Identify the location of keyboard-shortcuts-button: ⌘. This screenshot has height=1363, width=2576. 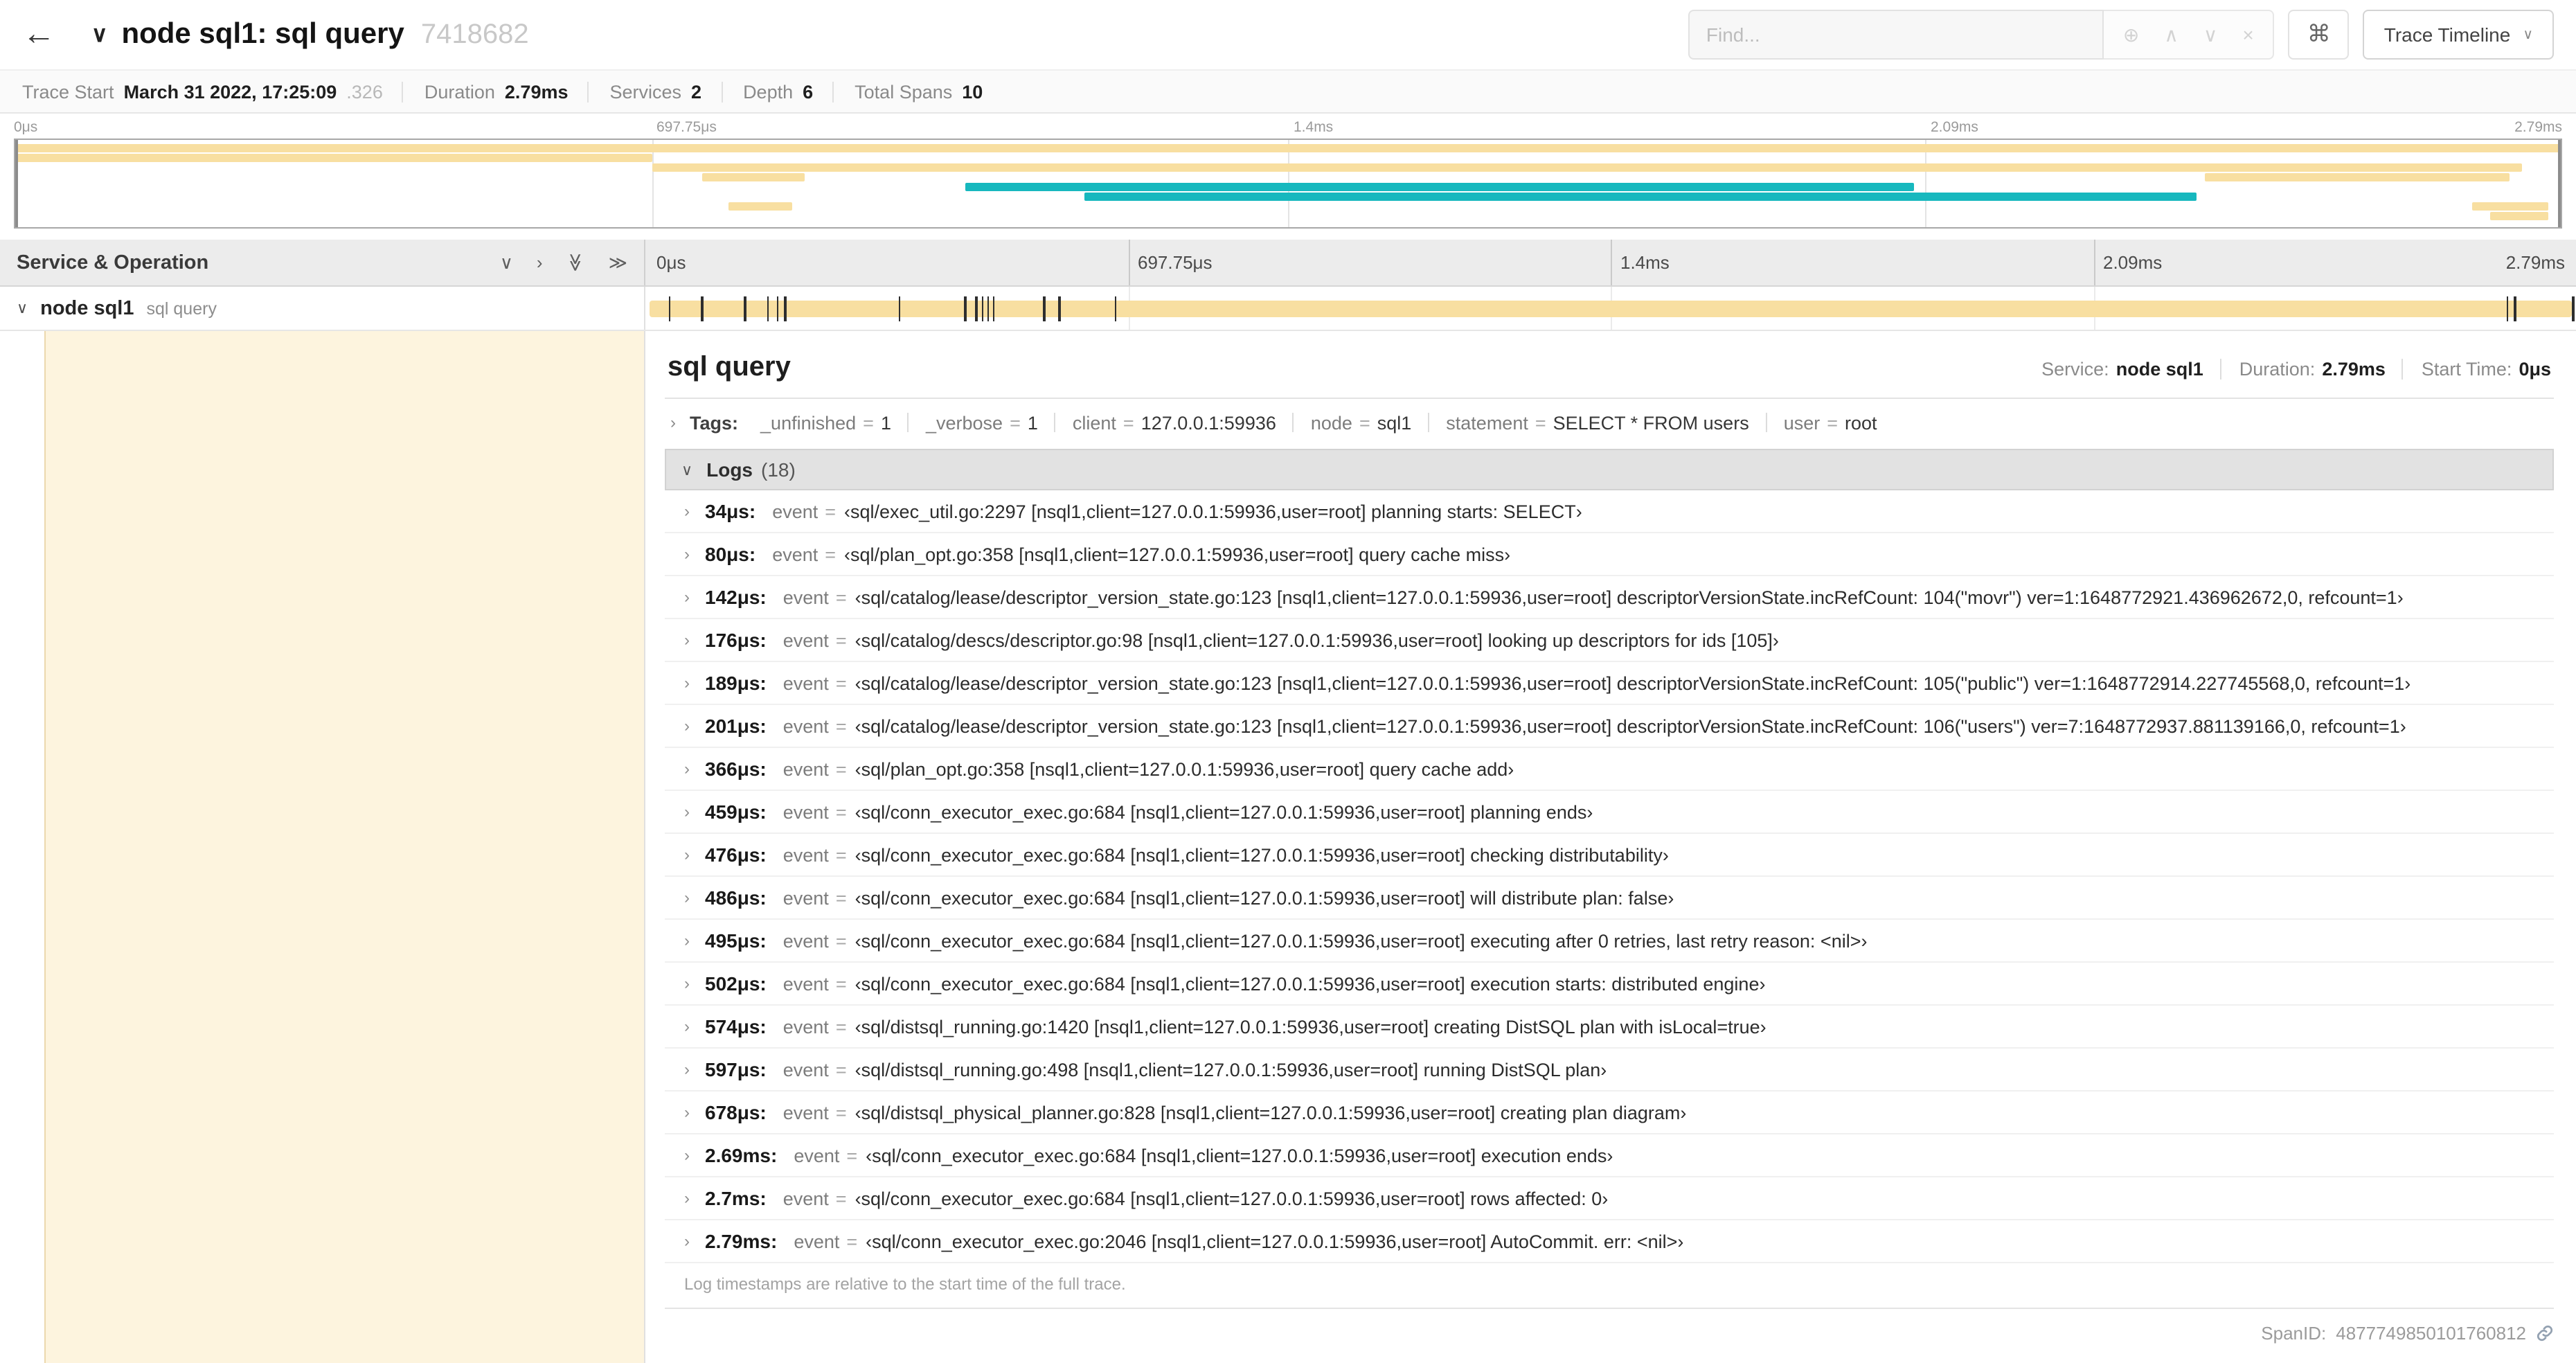
(2319, 35).